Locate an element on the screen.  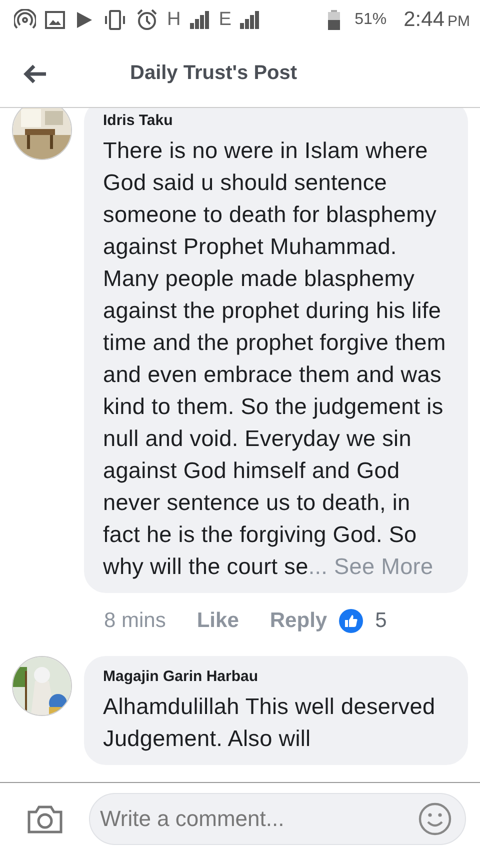
emoji-icon is located at coordinates (435, 819).